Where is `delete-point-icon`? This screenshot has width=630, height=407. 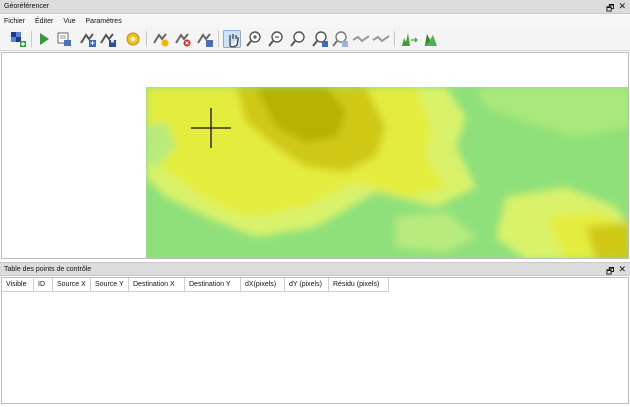 delete-point-icon is located at coordinates (183, 39).